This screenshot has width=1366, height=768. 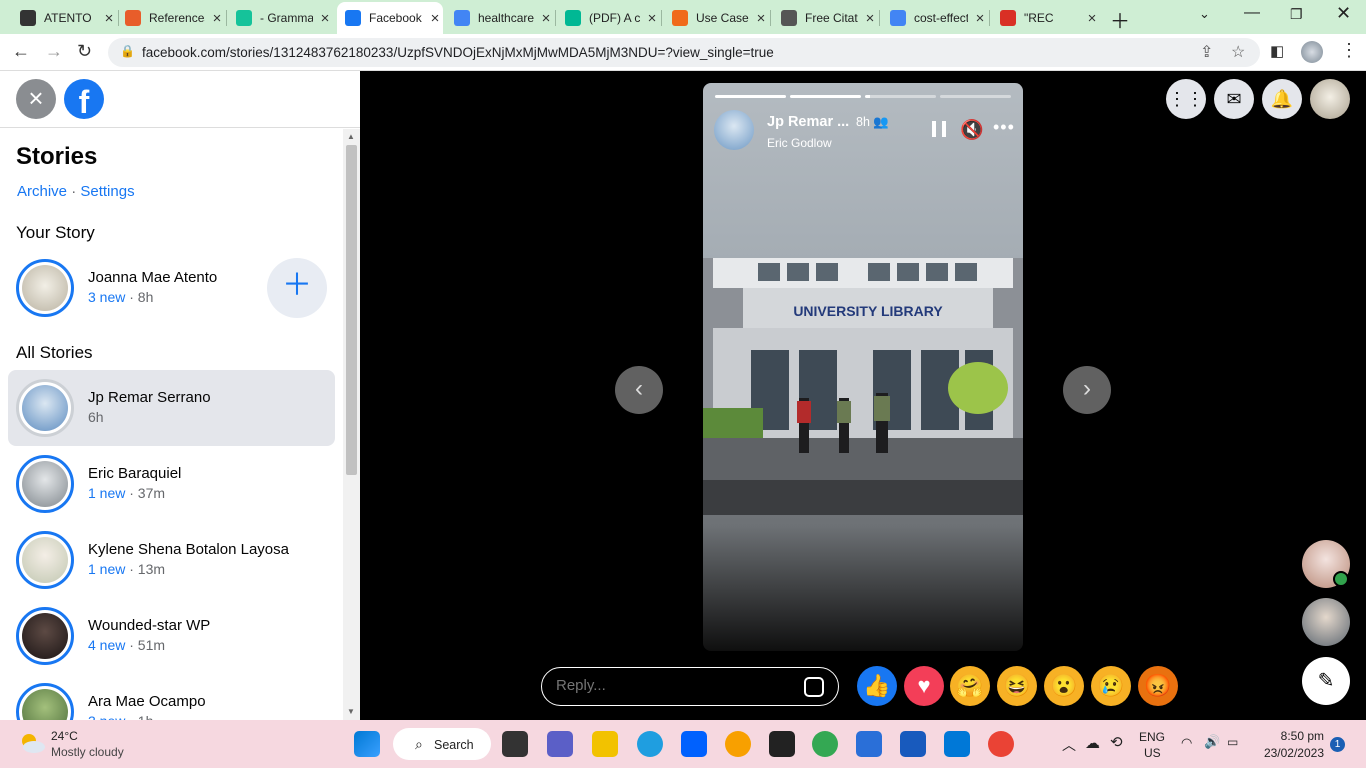 What do you see at coordinates (171, 408) in the screenshot?
I see `story-item: Jp Remar Serrano 6h` at bounding box center [171, 408].